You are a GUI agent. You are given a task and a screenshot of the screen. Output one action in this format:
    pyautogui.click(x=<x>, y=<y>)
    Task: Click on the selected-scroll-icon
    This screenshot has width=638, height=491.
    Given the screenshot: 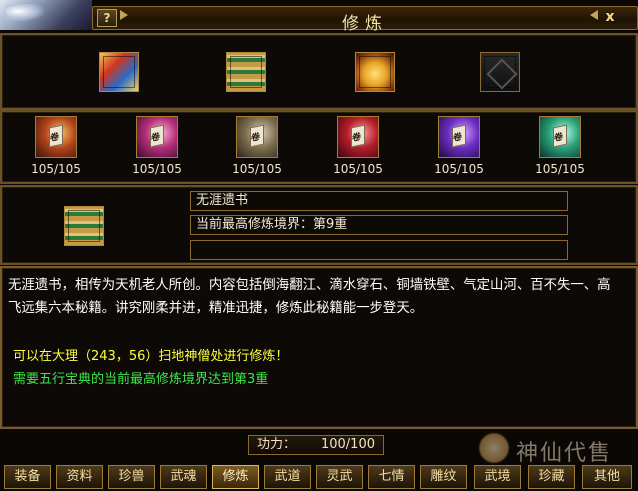 What is the action you would take?
    pyautogui.click(x=84, y=226)
    